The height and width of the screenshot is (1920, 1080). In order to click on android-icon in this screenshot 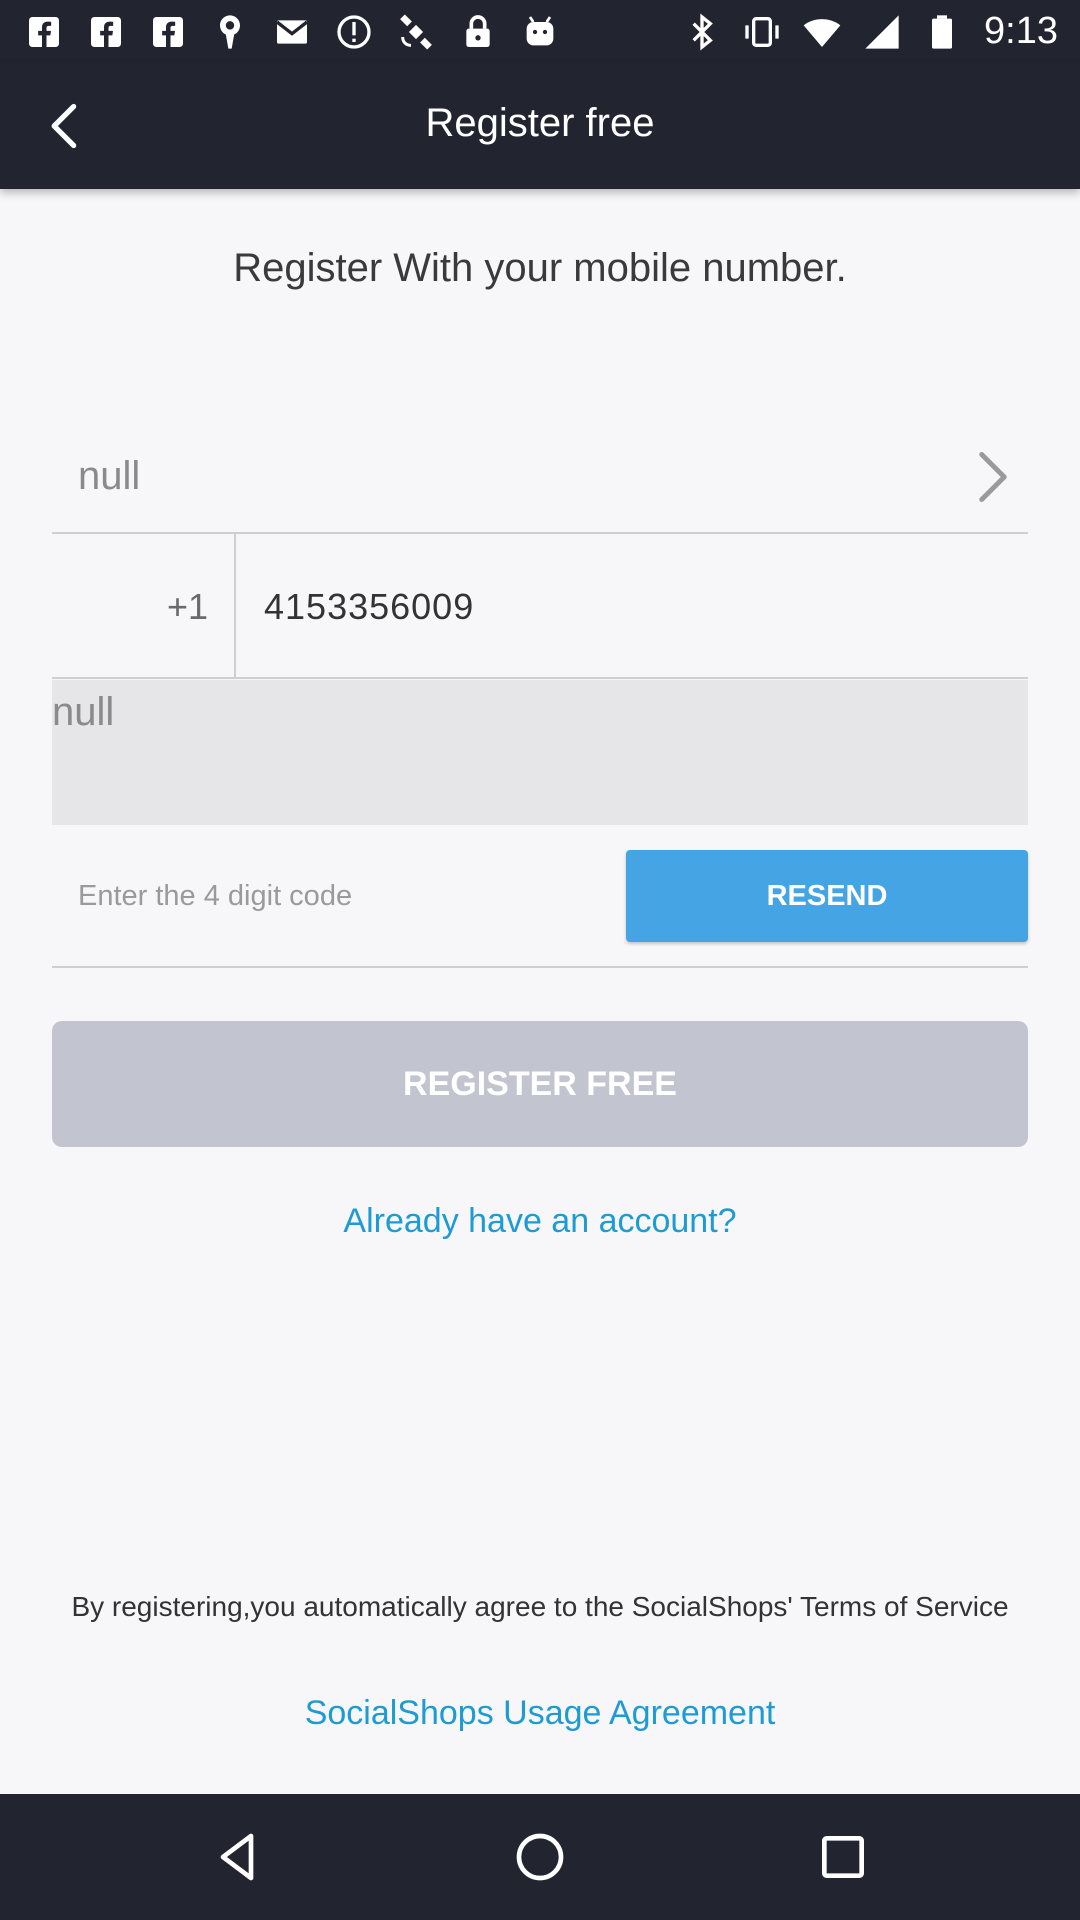, I will do `click(540, 32)`.